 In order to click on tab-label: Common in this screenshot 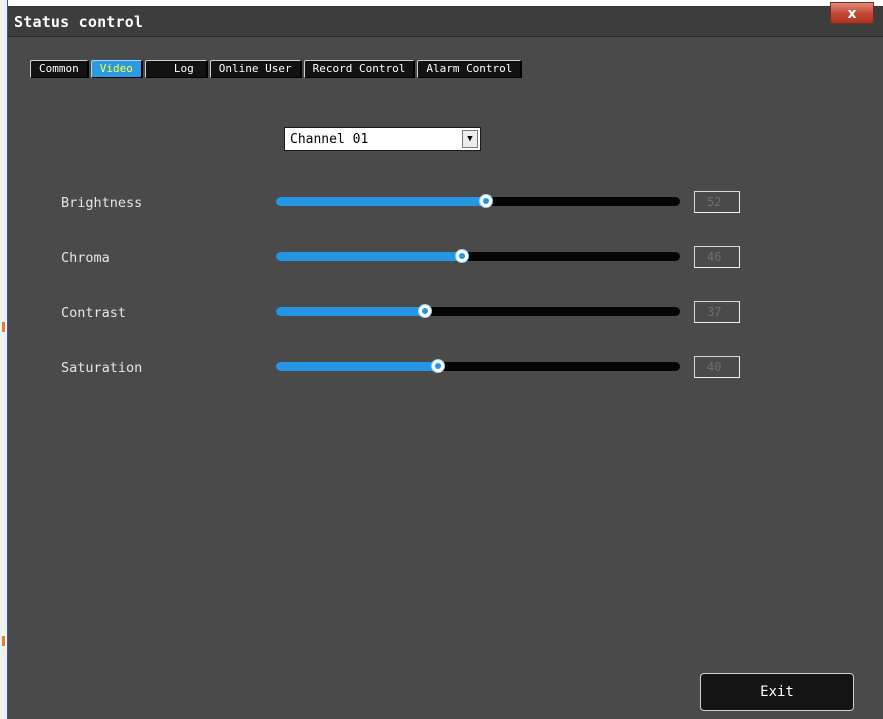, I will do `click(59, 68)`.